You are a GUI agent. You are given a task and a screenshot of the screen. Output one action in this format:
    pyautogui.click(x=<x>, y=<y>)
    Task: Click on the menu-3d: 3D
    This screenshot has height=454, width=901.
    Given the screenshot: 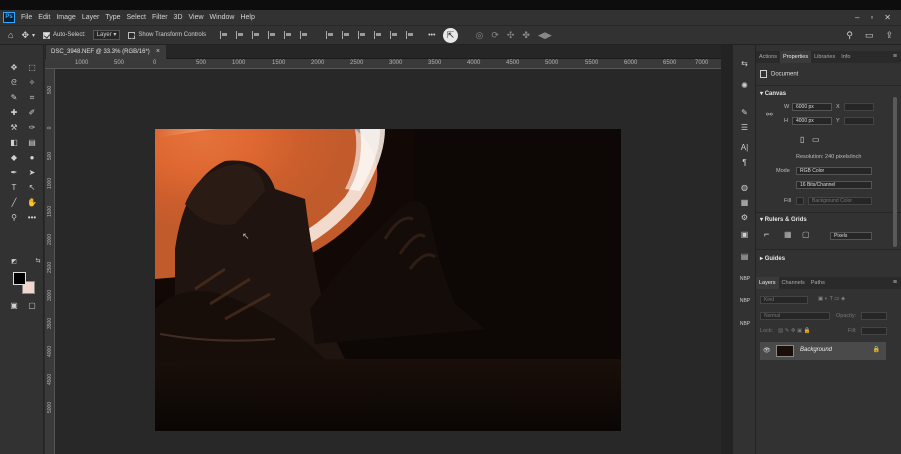 What is the action you would take?
    pyautogui.click(x=178, y=17)
    